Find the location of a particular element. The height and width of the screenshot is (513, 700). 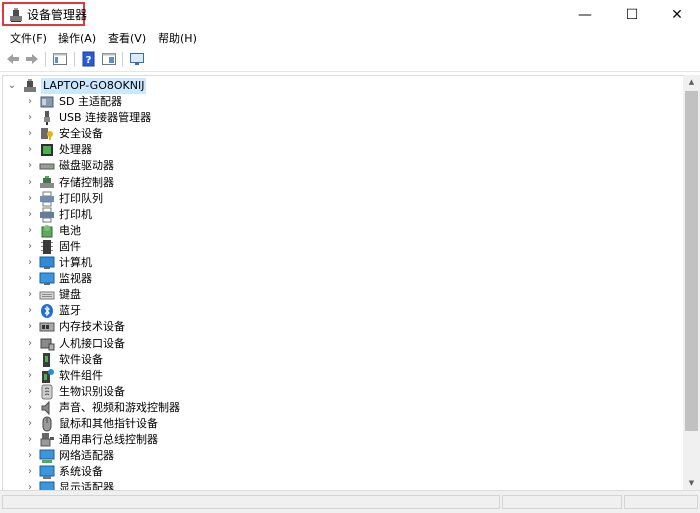

scroll-up-icon: ▲ is located at coordinates (691, 82).